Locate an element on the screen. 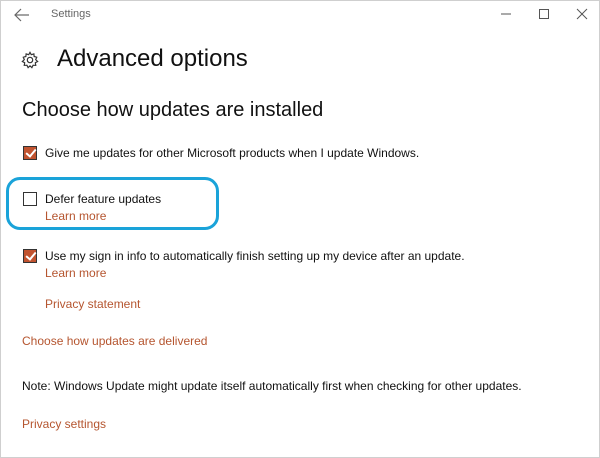  minimize-icon is located at coordinates (506, 14).